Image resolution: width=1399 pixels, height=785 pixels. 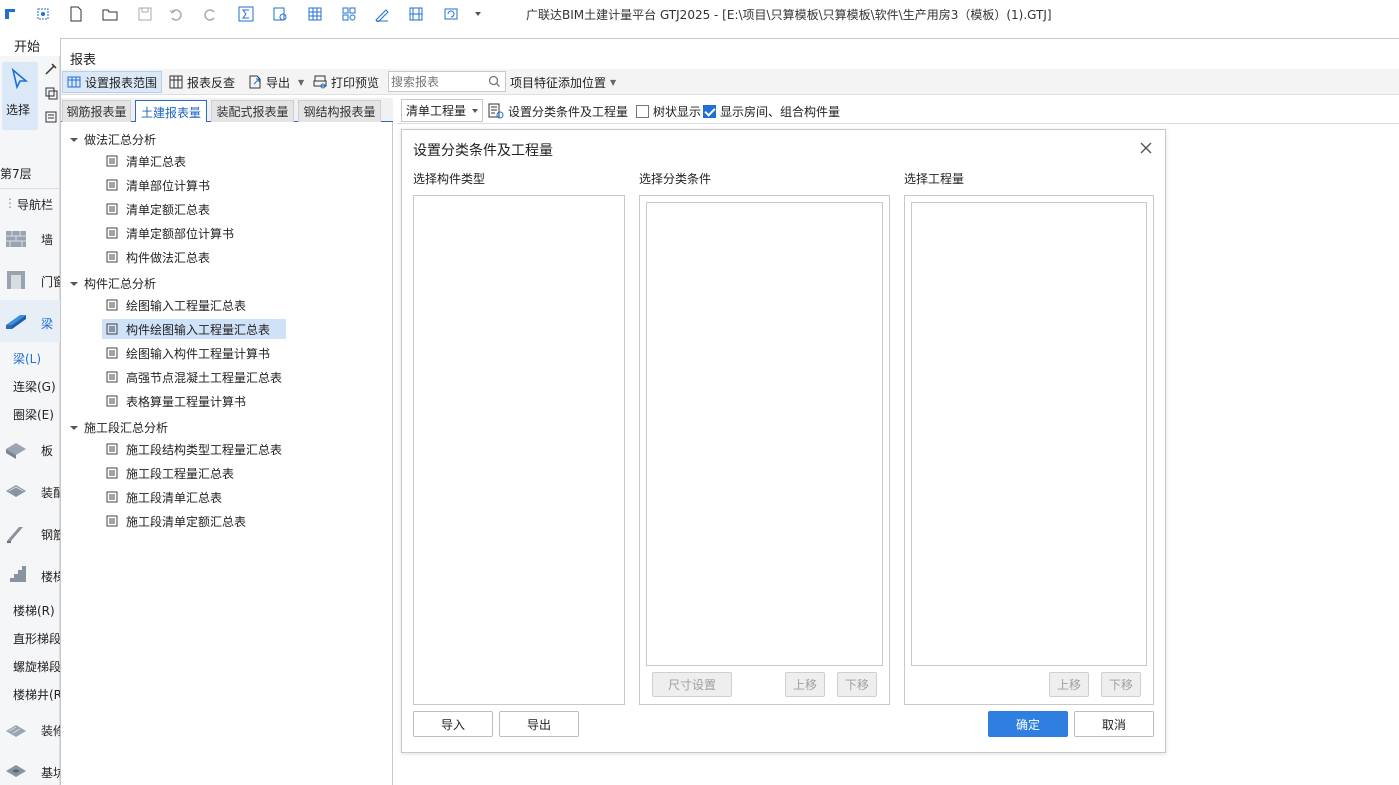 What do you see at coordinates (50, 492) in the screenshot?
I see `sidebar-item-prefab: 装配` at bounding box center [50, 492].